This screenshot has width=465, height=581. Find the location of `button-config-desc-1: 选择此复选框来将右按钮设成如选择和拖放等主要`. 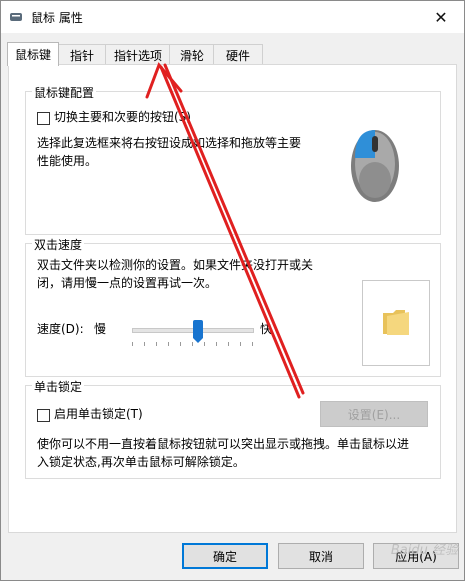

button-config-desc-1: 选择此复选框来将右按钮设成如选择和拖放等主要 is located at coordinates (169, 143).